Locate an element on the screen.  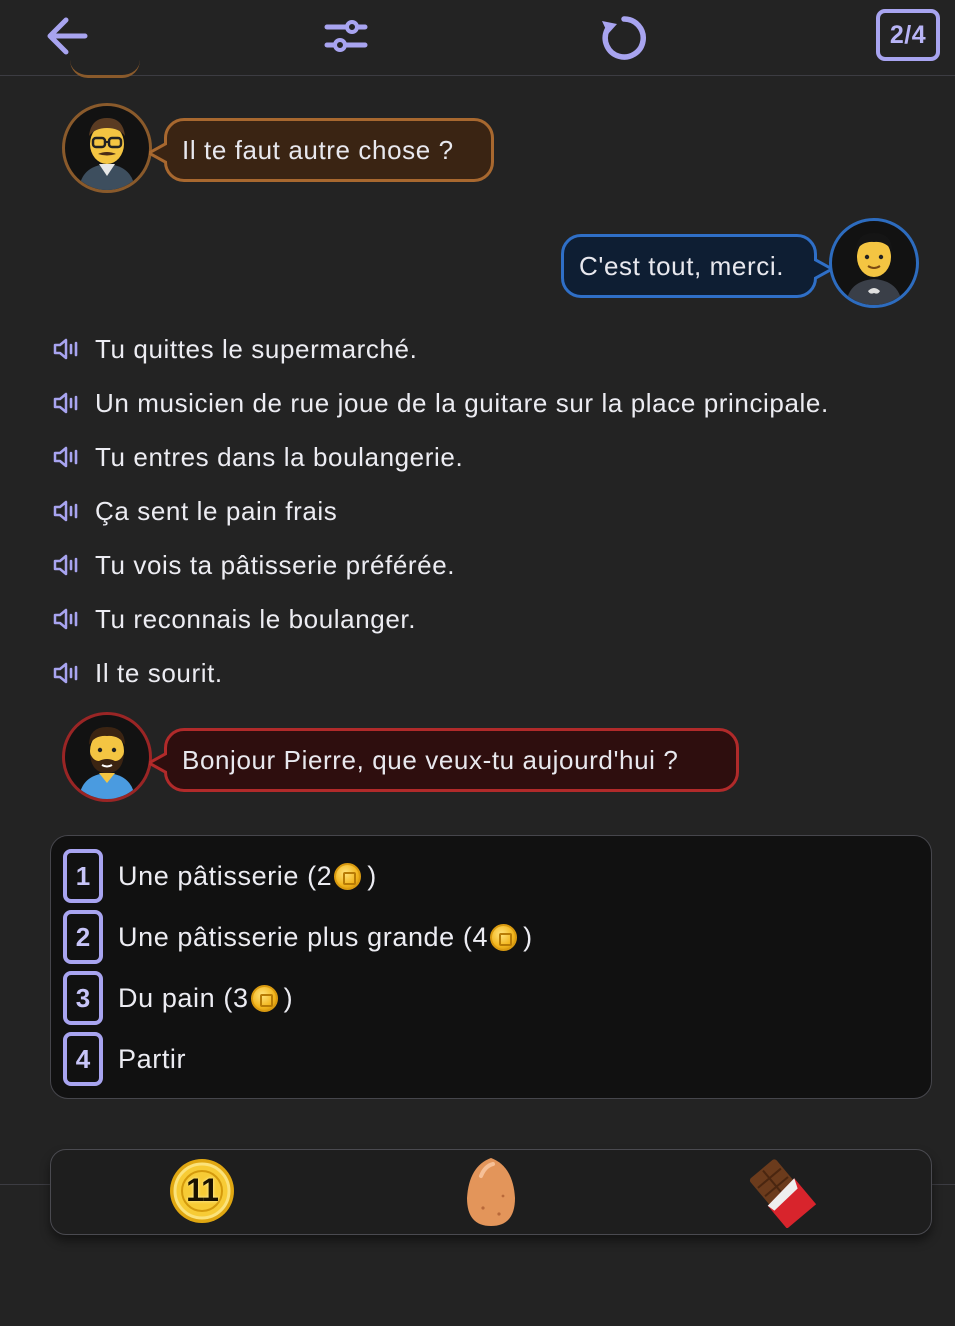
narration-line: Ça sent le pain frais is located at coordinates (194, 511).